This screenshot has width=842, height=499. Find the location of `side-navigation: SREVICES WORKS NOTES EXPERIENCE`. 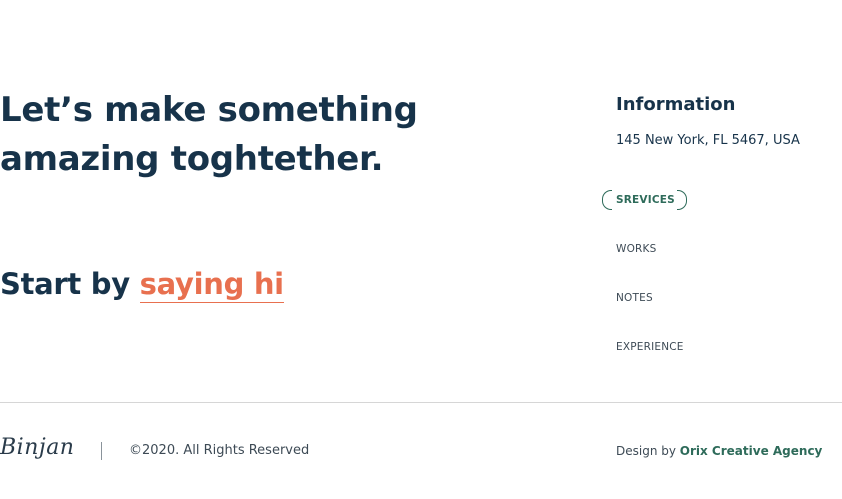

side-navigation: SREVICES WORKS NOTES EXPERIENCE is located at coordinates (643, 288).